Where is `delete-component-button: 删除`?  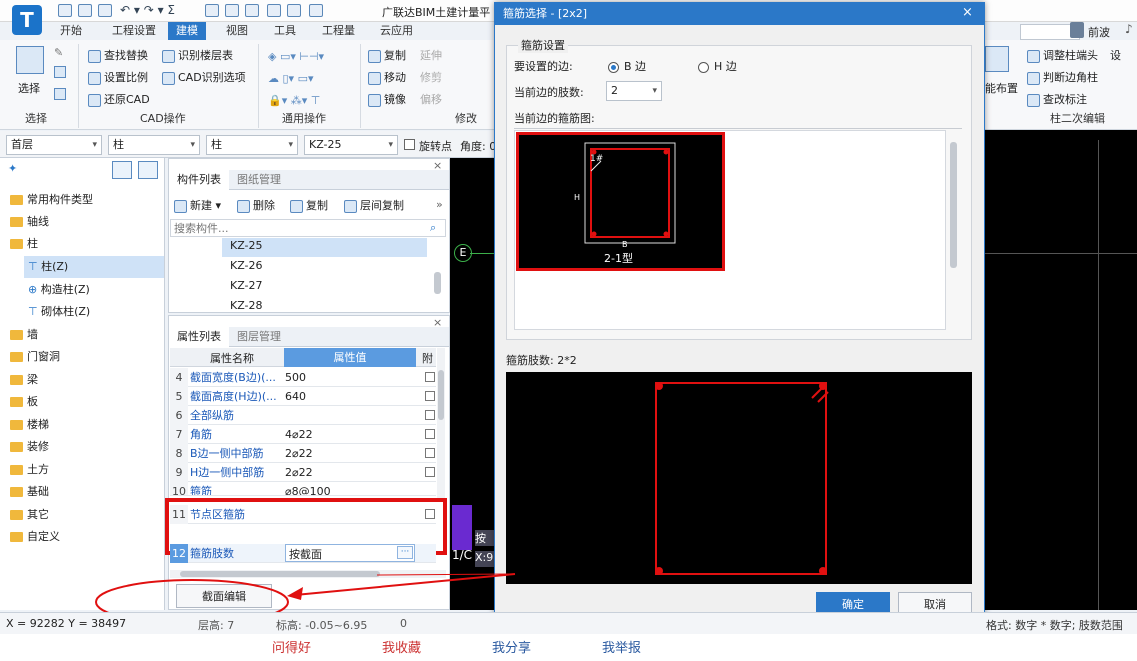
delete-component-button: 删除 is located at coordinates (256, 205).